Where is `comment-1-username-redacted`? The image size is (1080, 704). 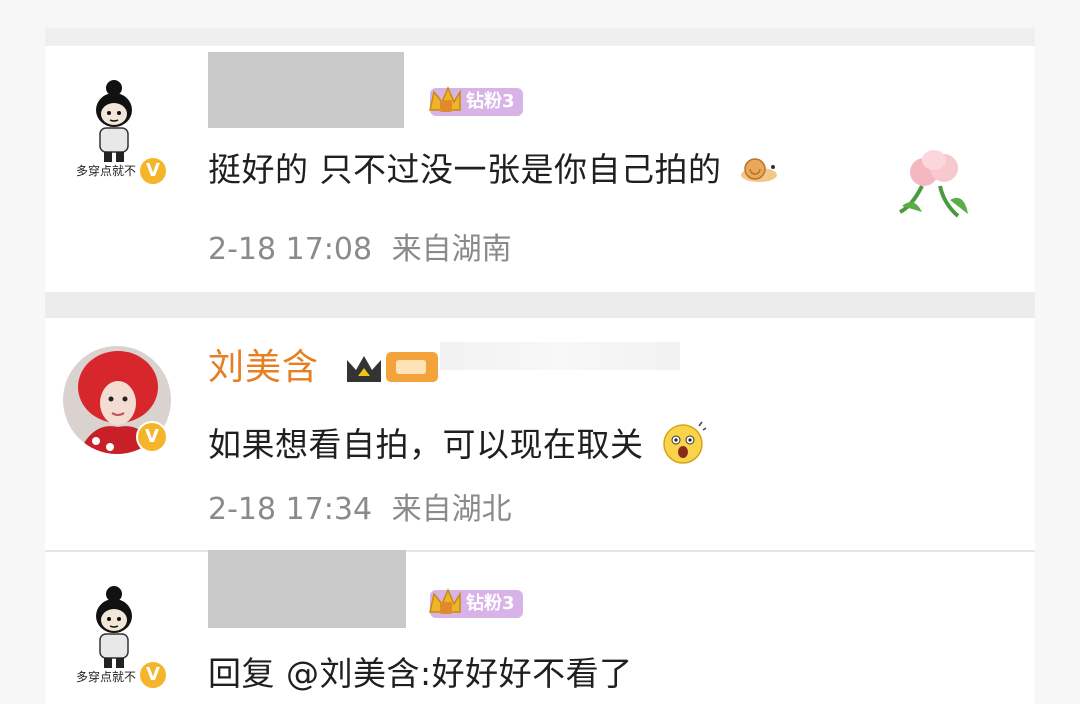
comment-1-username-redacted is located at coordinates (306, 90).